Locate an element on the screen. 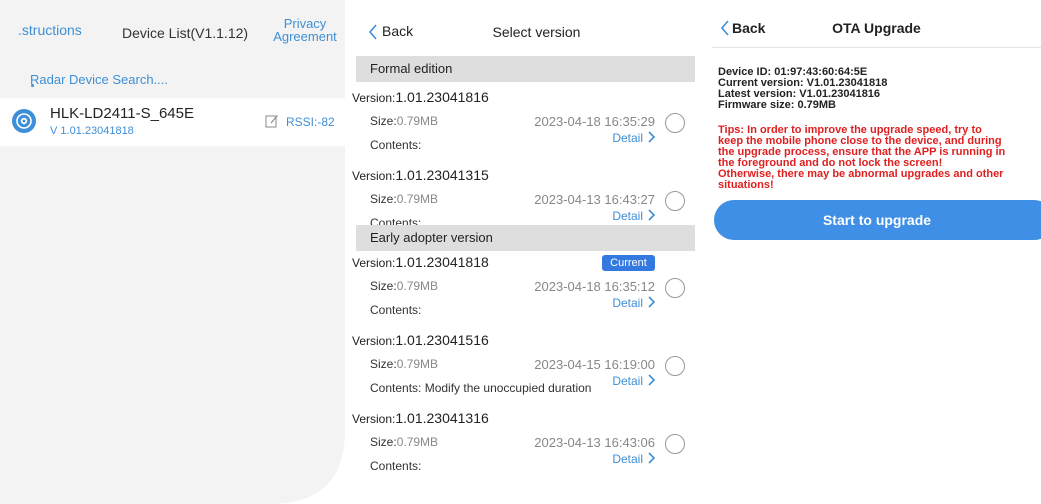 The height and width of the screenshot is (504, 1041). nav-bar: Back OTA Upgrade is located at coordinates (876, 28).